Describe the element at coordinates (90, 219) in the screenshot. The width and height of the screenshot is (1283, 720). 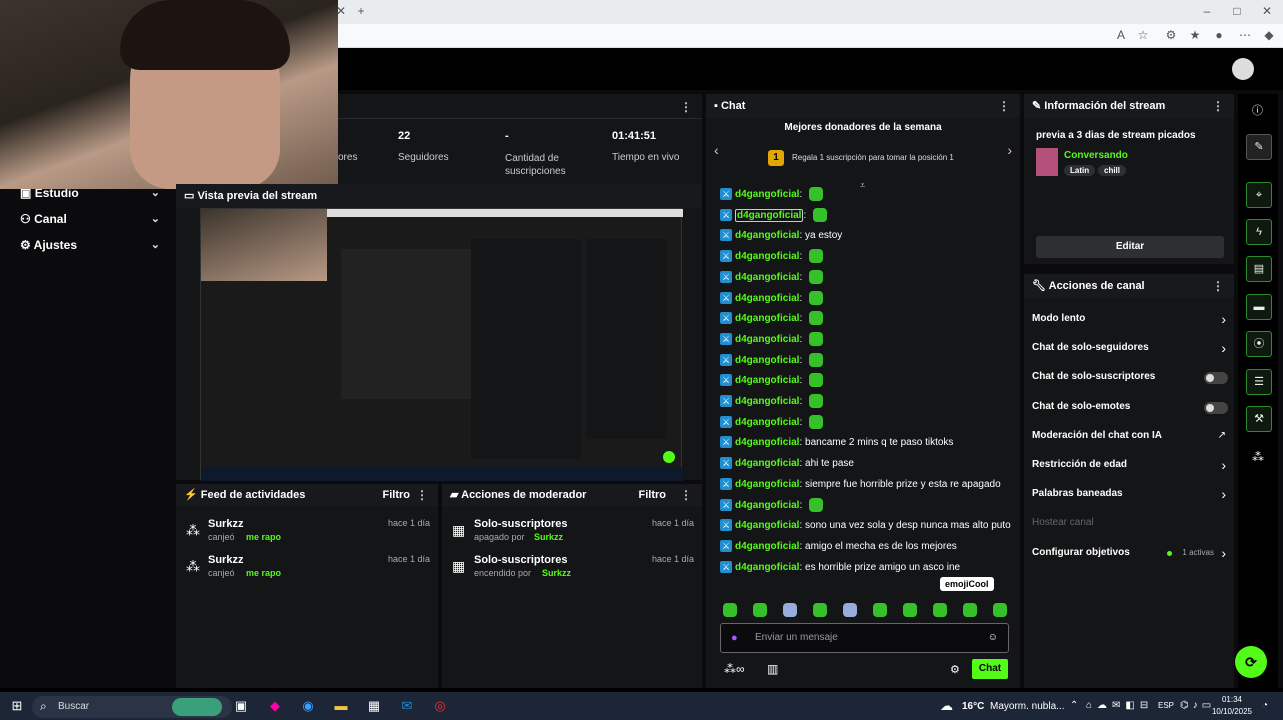
I see `sidebar-item-canal: ⚇ Canal ⌄` at that location.